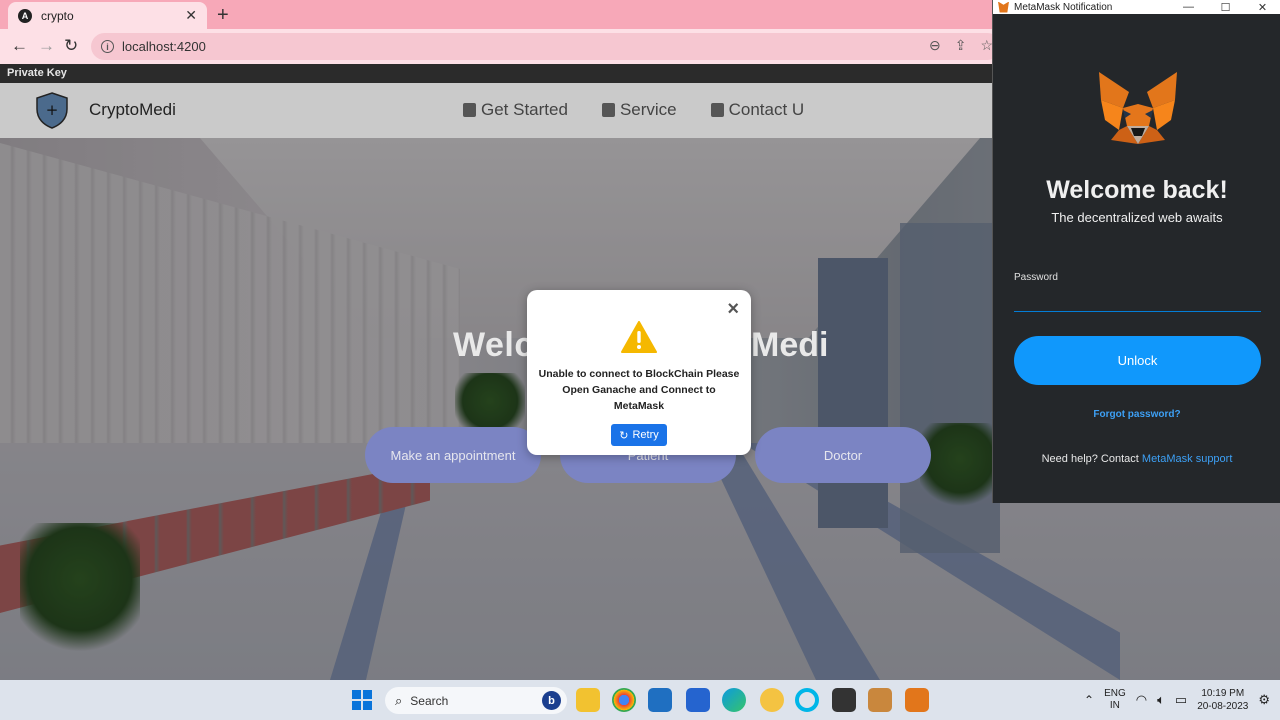  Describe the element at coordinates (1137, 190) in the screenshot. I see `welcome-heading: Welcome back!` at that location.